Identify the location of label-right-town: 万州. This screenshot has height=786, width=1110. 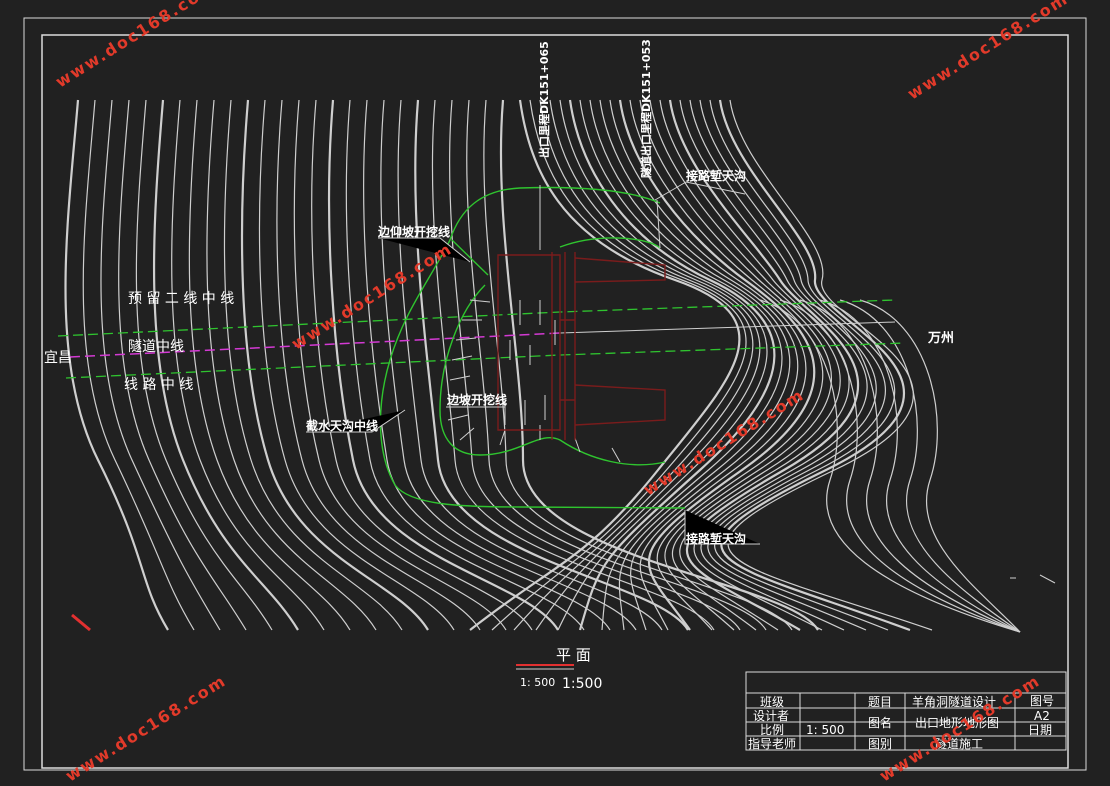
(940, 338).